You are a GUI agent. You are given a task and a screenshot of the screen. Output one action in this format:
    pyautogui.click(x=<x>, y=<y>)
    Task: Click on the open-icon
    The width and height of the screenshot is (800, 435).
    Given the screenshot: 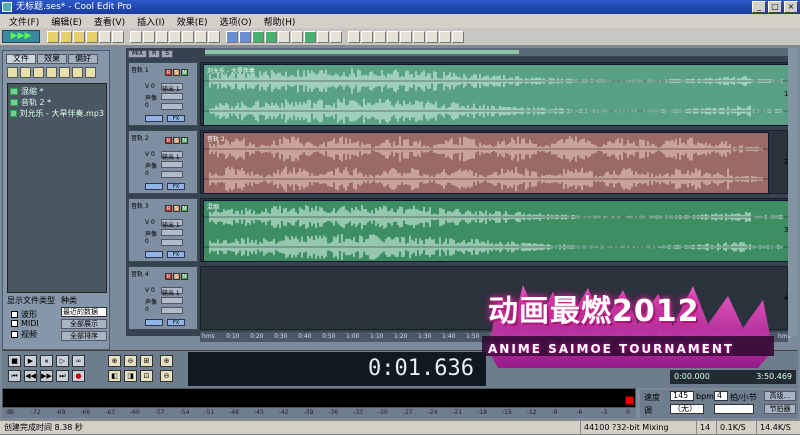 What is the action you would take?
    pyautogui.click(x=66, y=36)
    